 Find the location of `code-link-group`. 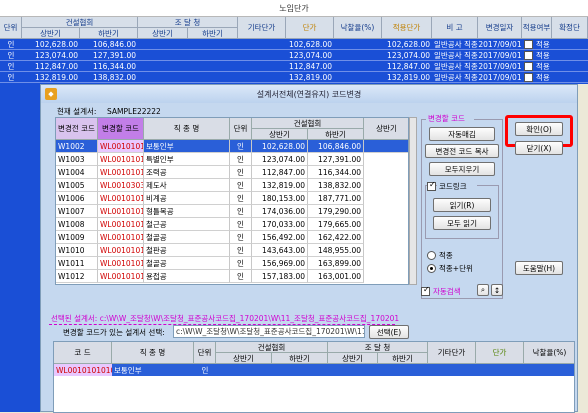

code-link-group is located at coordinates (462, 212).